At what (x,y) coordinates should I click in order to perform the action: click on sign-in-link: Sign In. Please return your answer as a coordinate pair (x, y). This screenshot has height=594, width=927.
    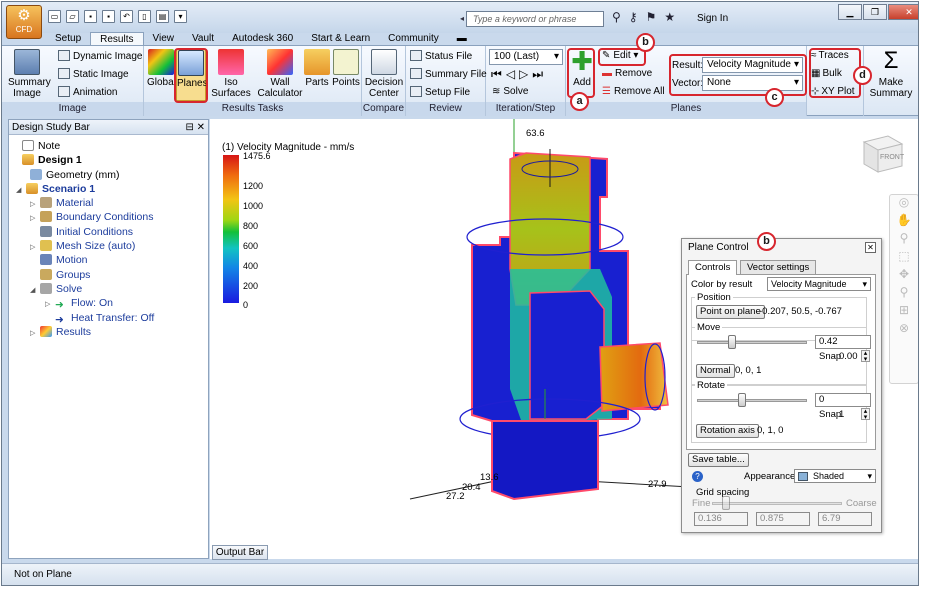
    Looking at the image, I should click on (712, 18).